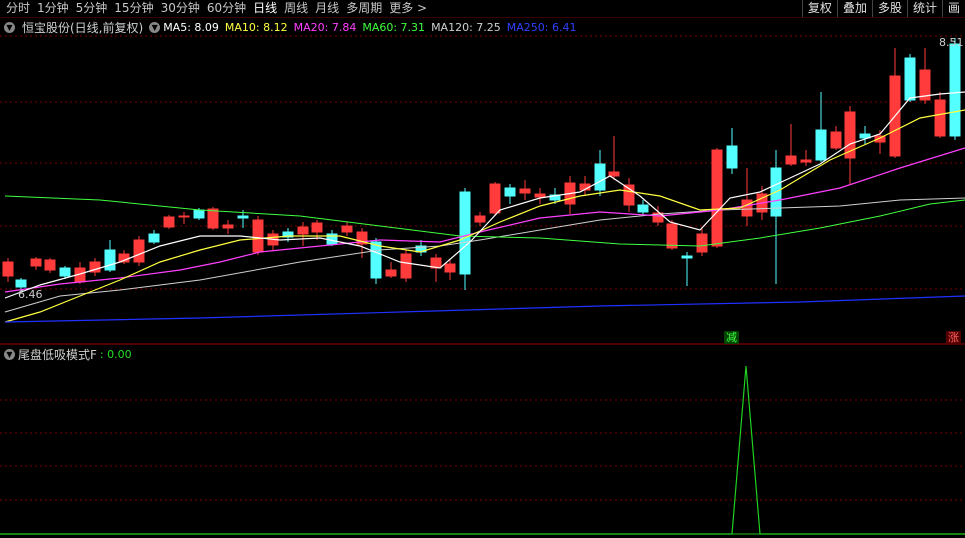  What do you see at coordinates (953, 337) in the screenshot?
I see `signal-rise-label: 涨` at bounding box center [953, 337].